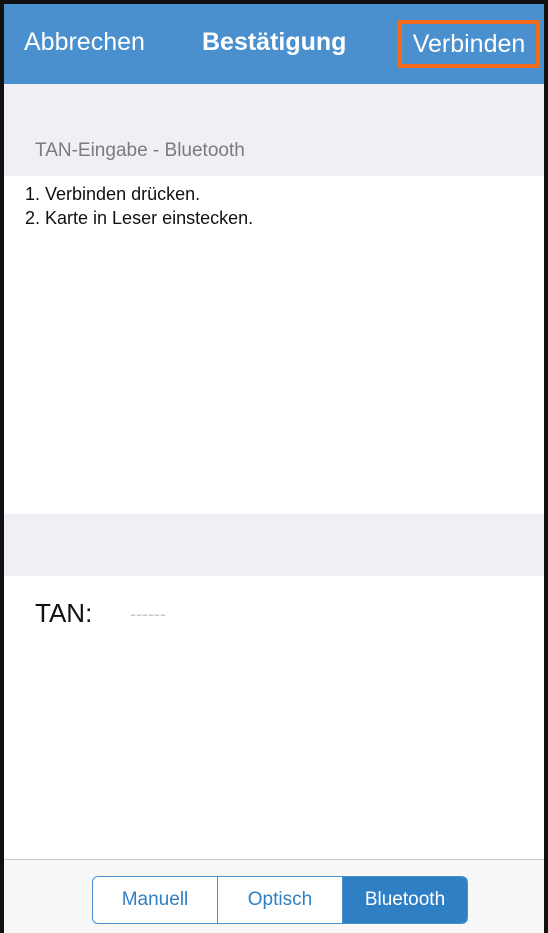 Image resolution: width=548 pixels, height=933 pixels. Describe the element at coordinates (274, 130) in the screenshot. I see `section-header-area` at that location.